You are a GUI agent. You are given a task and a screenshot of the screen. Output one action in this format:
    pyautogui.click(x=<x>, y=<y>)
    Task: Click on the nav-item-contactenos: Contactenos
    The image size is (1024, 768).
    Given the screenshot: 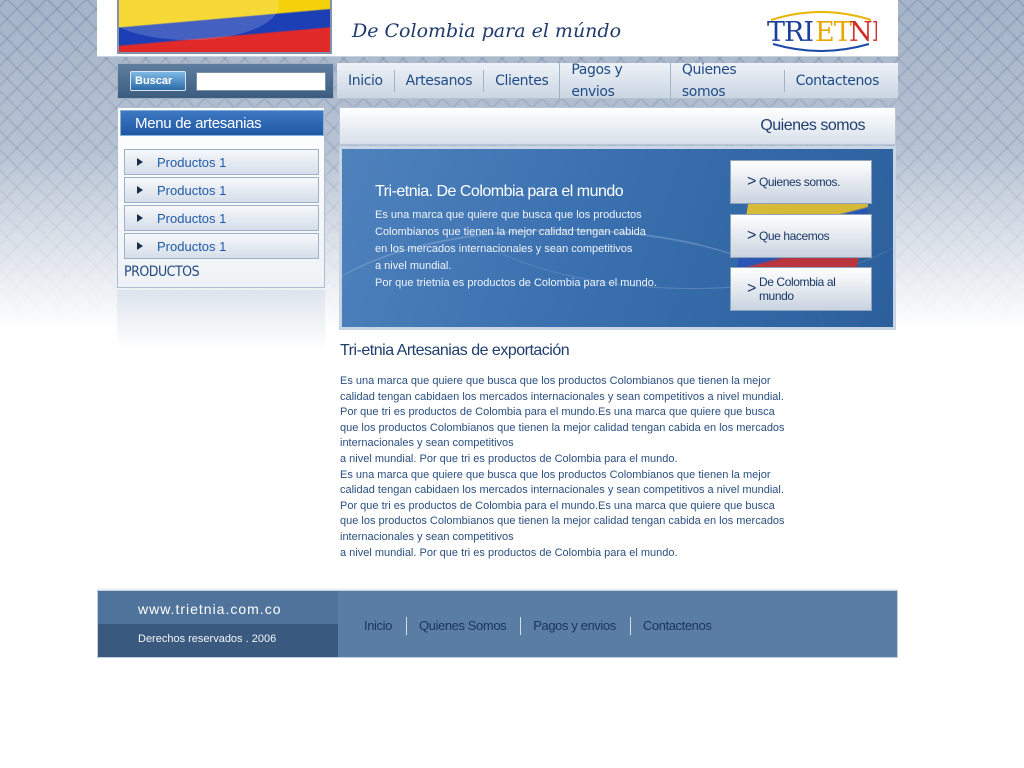 What is the action you would take?
    pyautogui.click(x=836, y=80)
    